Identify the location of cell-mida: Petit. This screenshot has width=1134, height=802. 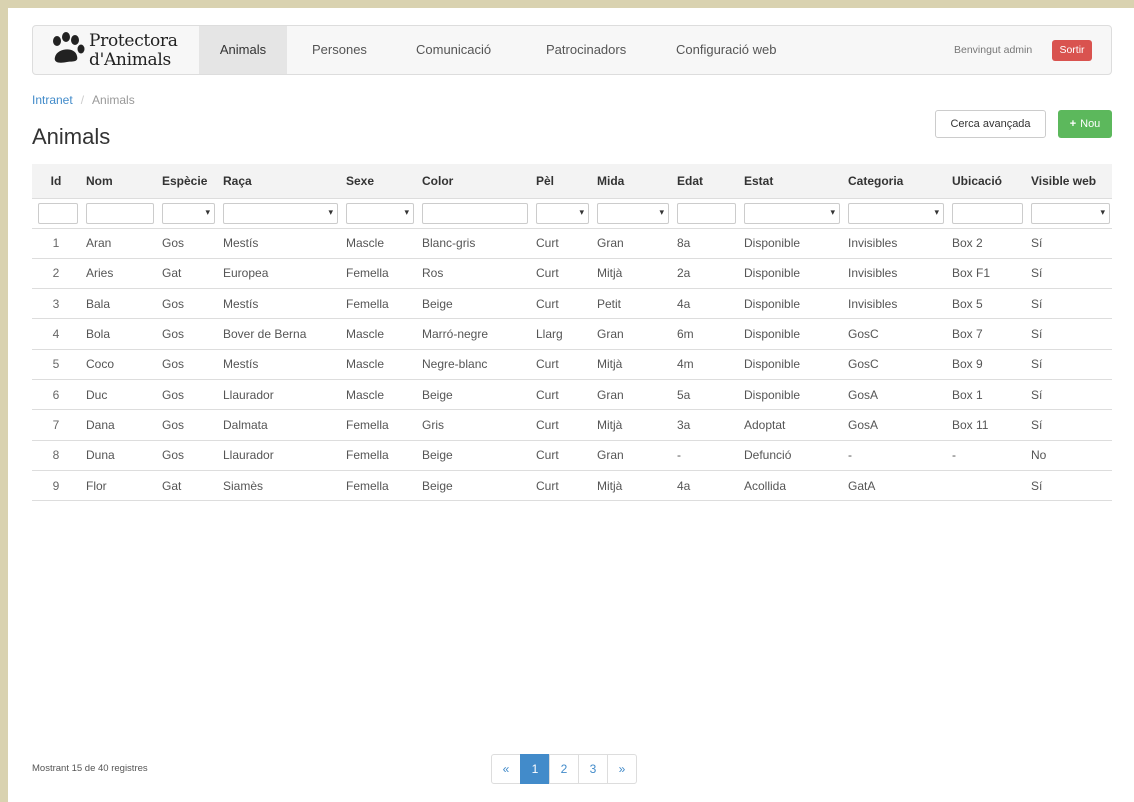
(631, 304).